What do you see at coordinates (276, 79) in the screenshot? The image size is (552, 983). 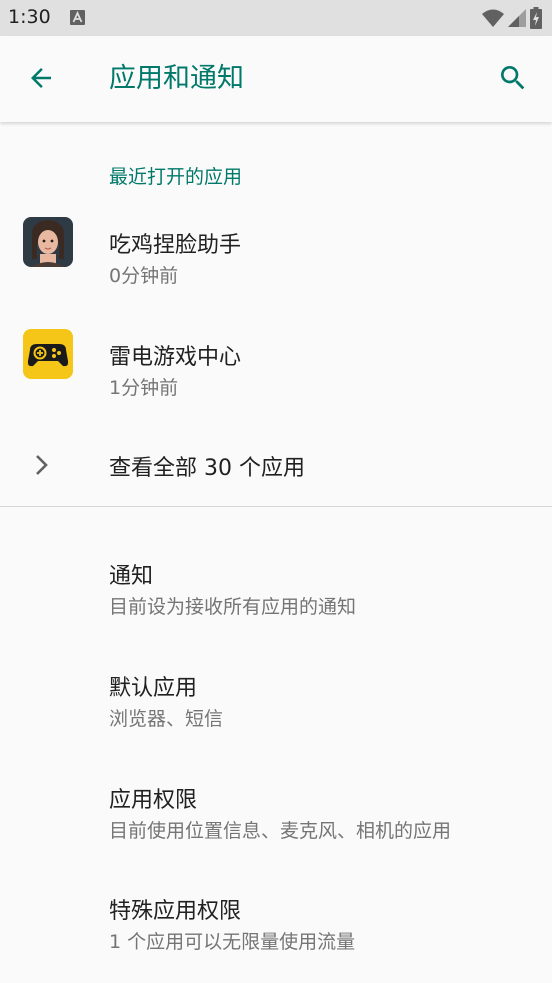 I see `app-bar: 应用和通知` at bounding box center [276, 79].